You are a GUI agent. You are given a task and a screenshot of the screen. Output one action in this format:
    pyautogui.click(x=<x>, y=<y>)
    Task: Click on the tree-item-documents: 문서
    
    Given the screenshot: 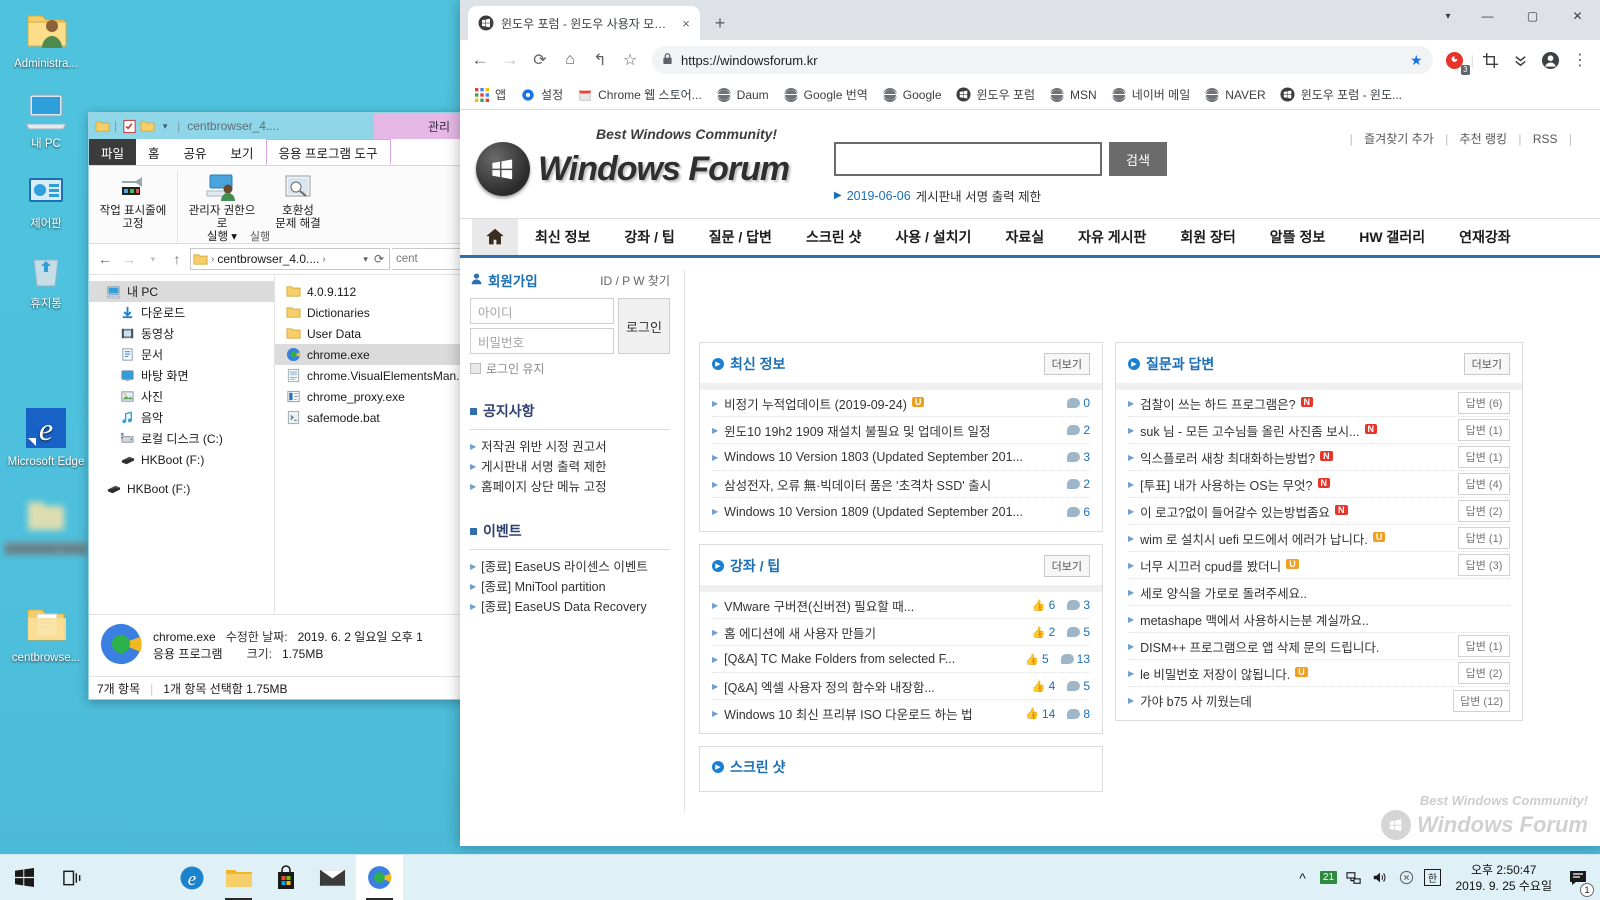 What is the action you would take?
    pyautogui.click(x=181, y=354)
    